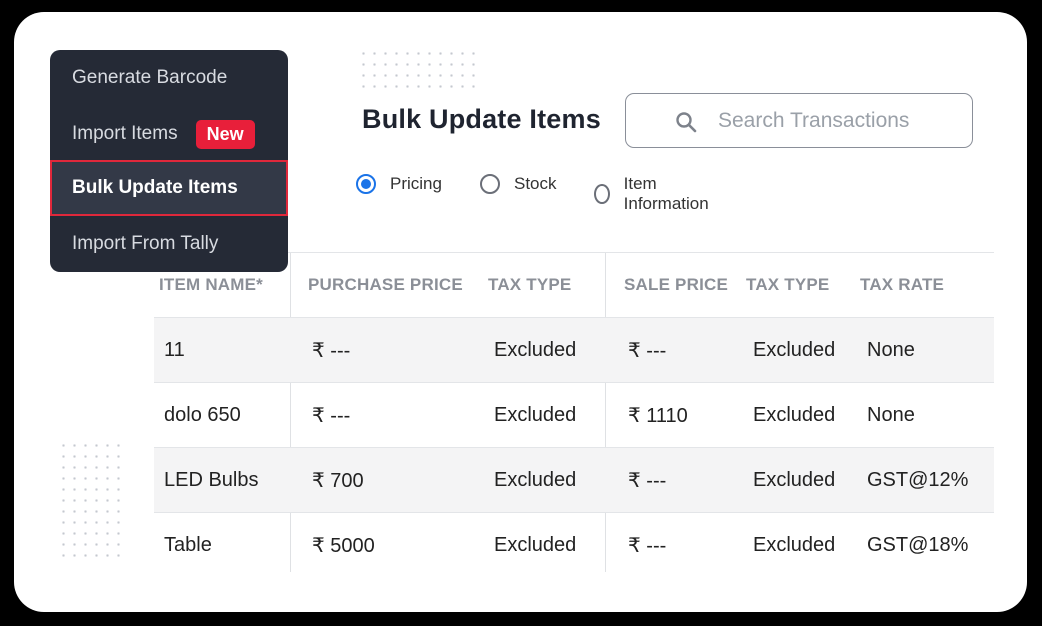 This screenshot has height=626, width=1042. I want to click on radio-label: Item Information, so click(666, 193).